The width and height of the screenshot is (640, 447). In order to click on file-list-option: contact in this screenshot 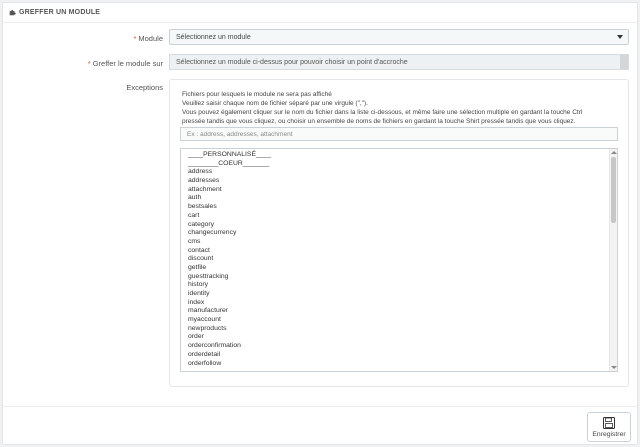, I will do `click(398, 251)`.